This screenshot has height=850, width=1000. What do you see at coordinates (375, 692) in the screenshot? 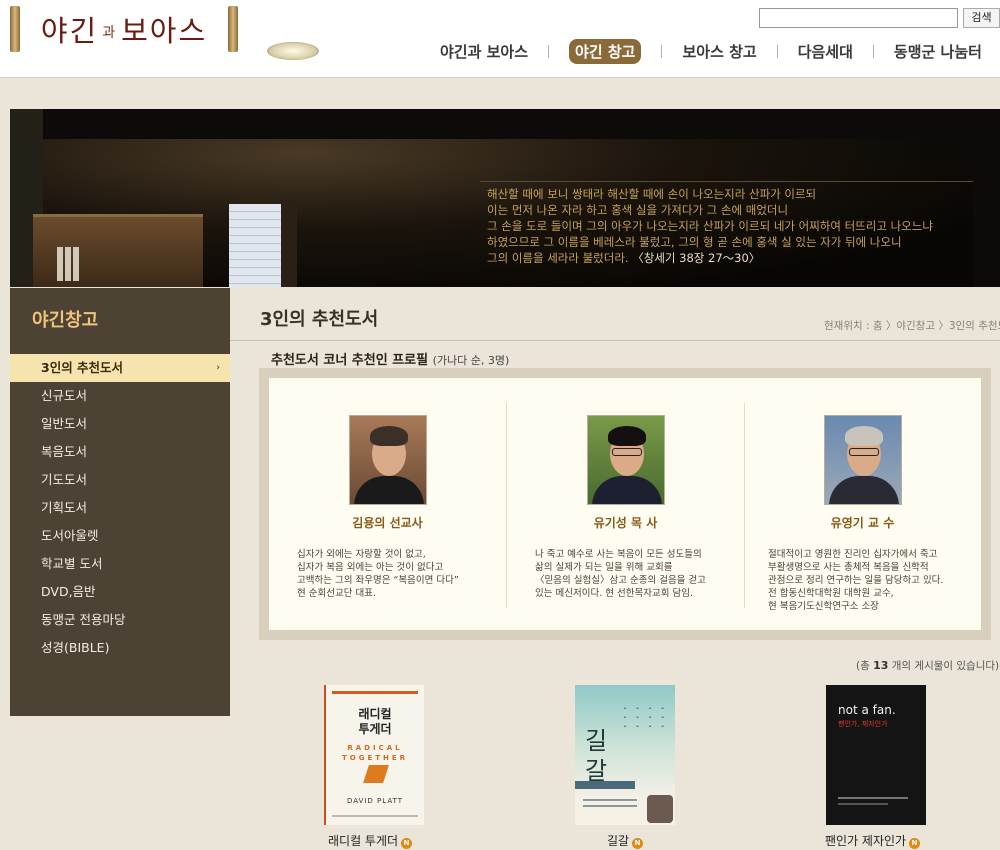
I see `cover-accent-bar` at bounding box center [375, 692].